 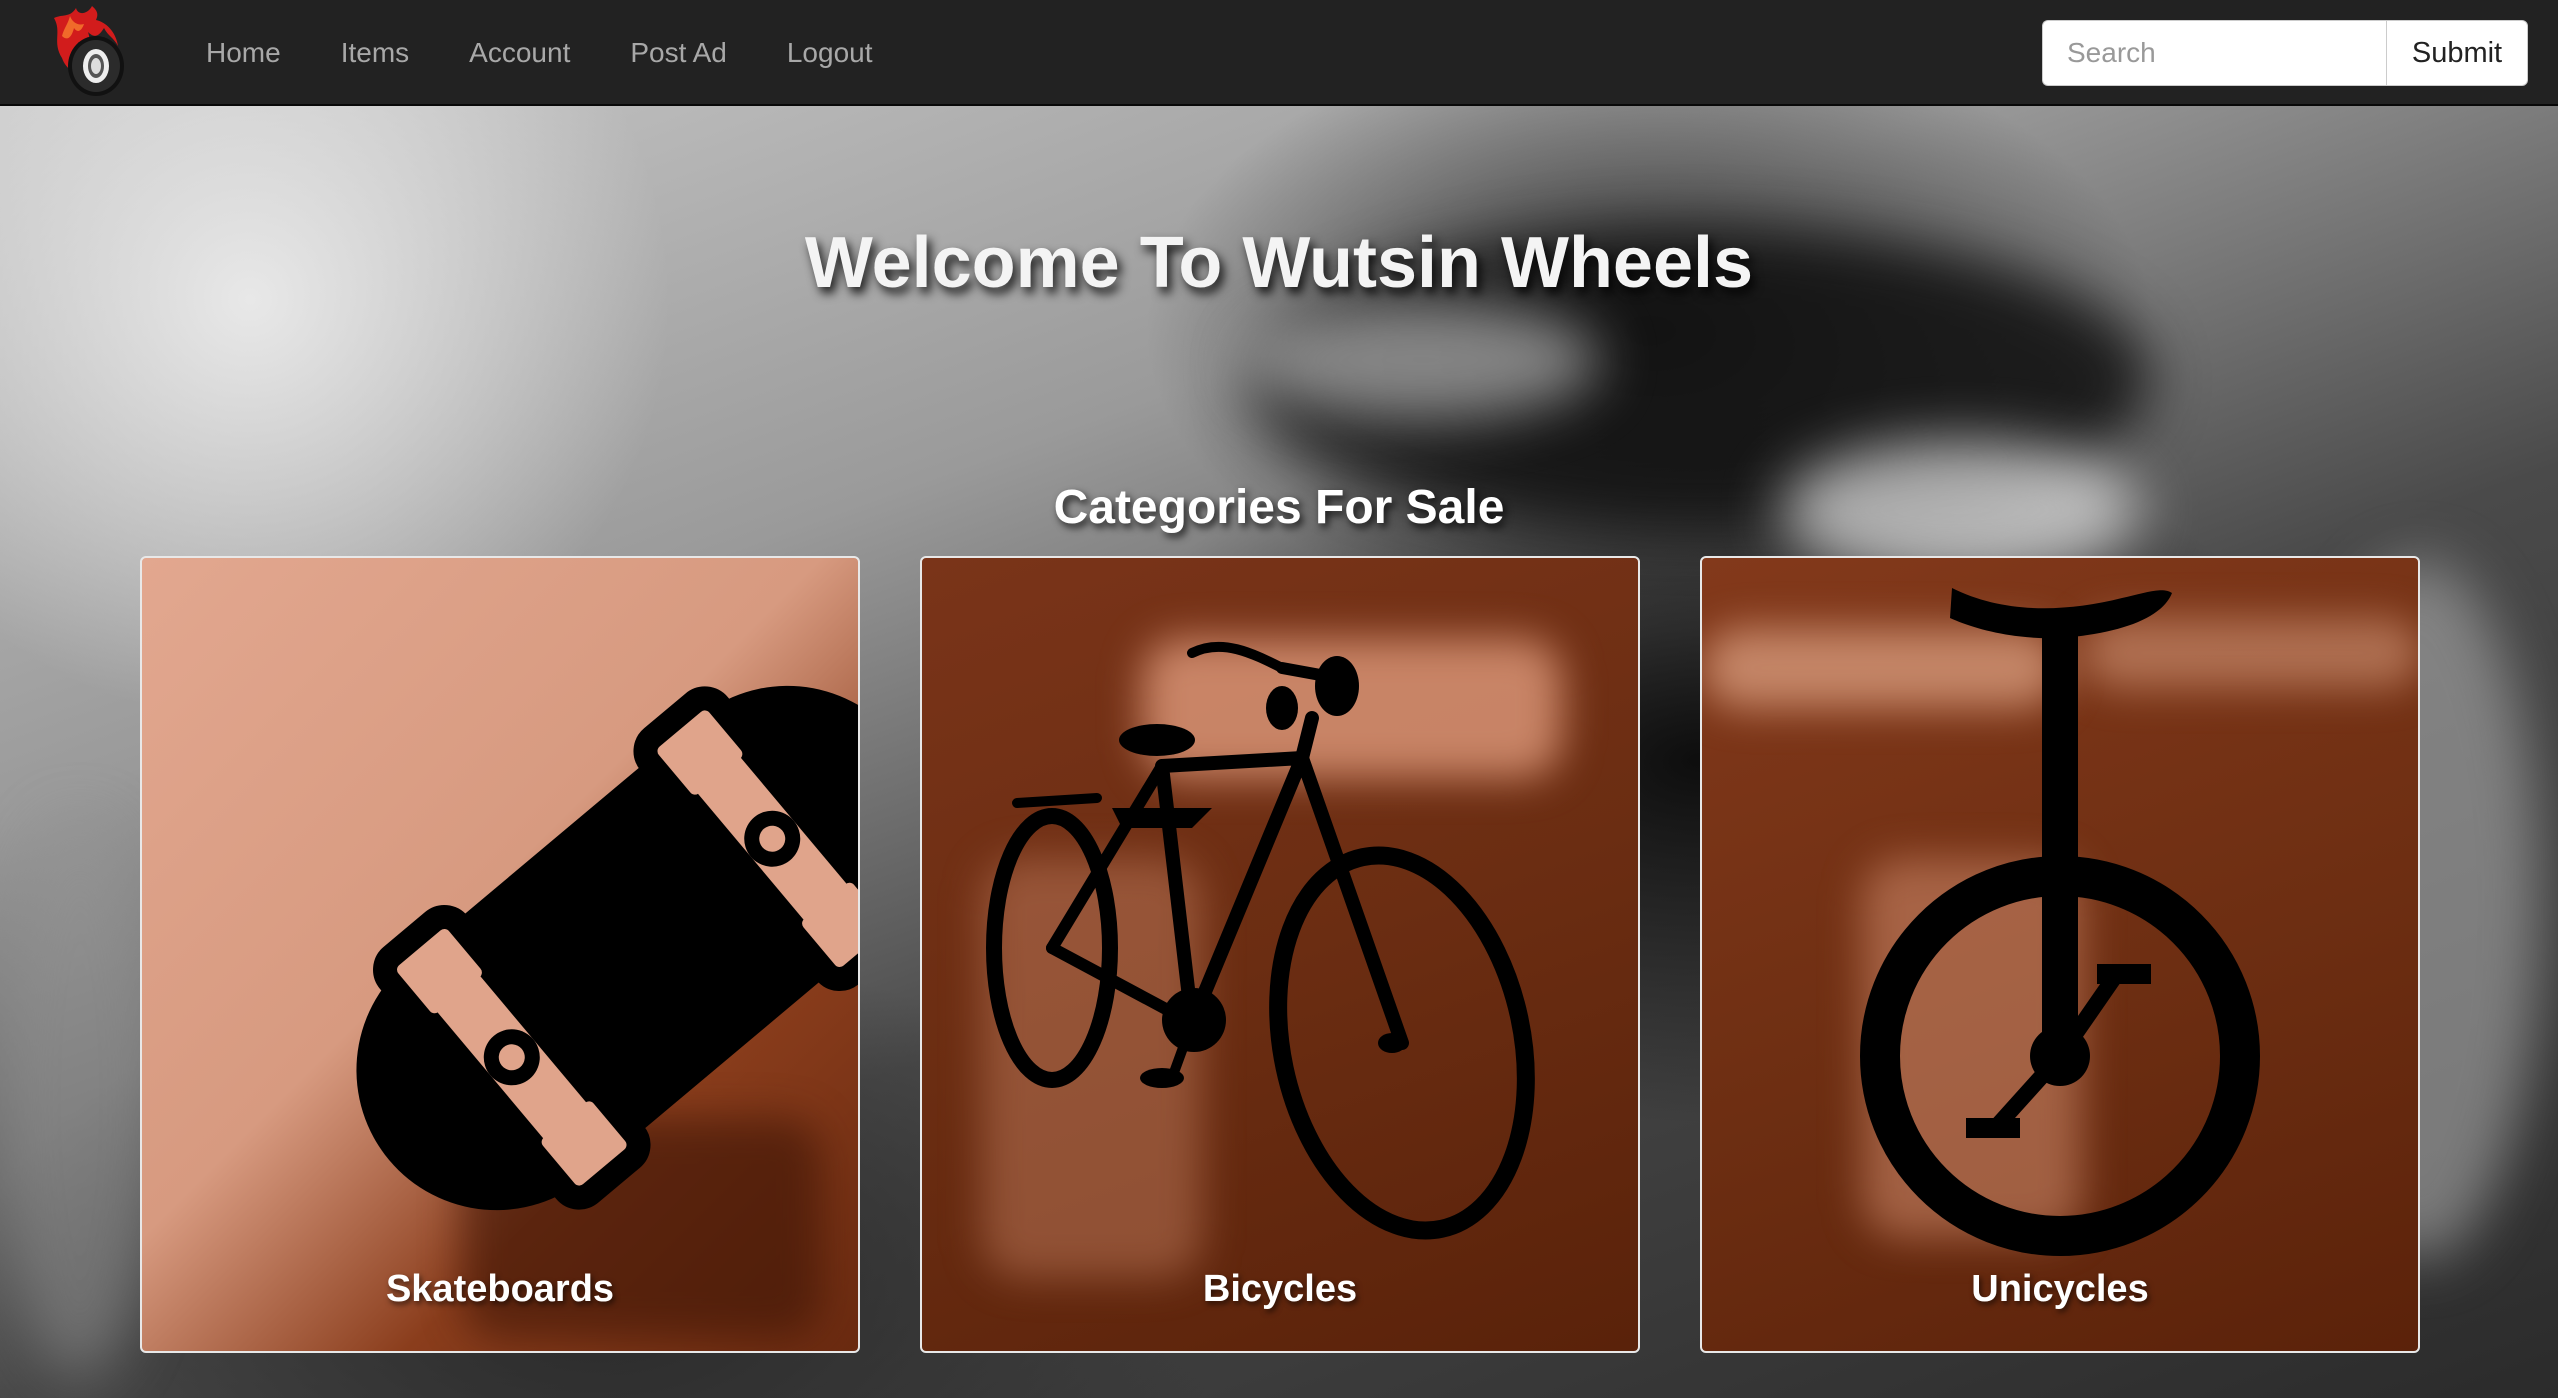 I want to click on nav-link-account: Account, so click(x=519, y=53).